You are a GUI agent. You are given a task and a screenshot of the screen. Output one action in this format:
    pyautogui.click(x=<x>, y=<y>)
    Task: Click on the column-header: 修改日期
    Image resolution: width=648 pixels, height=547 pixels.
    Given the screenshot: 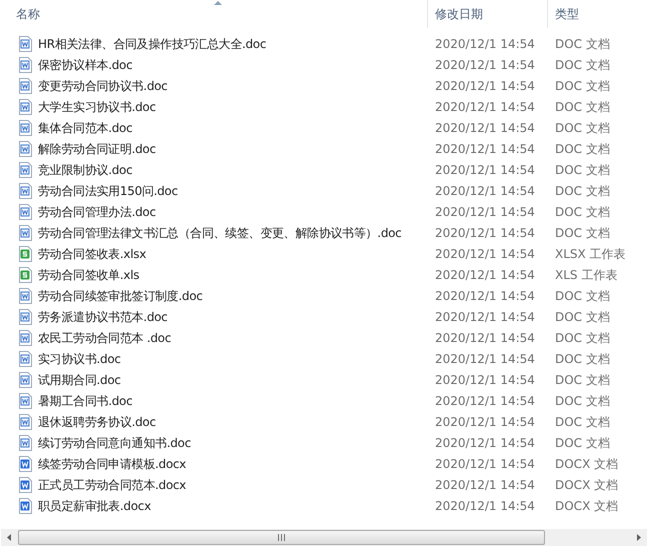 What is the action you would take?
    pyautogui.click(x=488, y=14)
    